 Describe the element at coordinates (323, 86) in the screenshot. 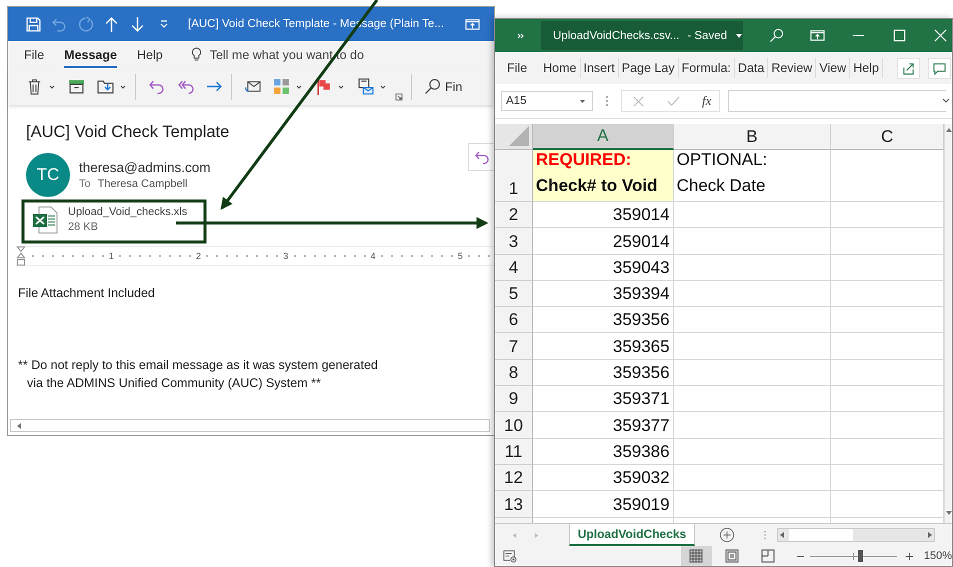

I see `flag-icon` at that location.